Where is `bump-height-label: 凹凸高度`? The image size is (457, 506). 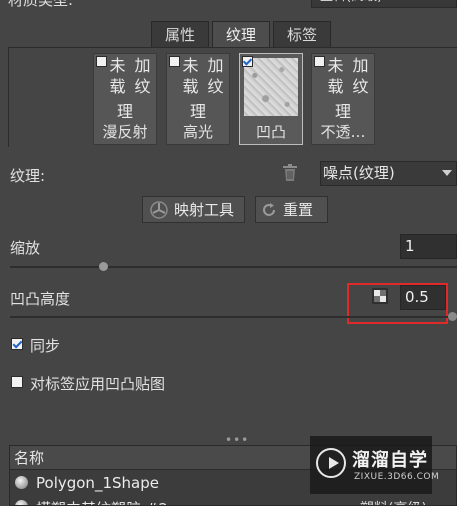 bump-height-label: 凹凸高度 is located at coordinates (40, 299).